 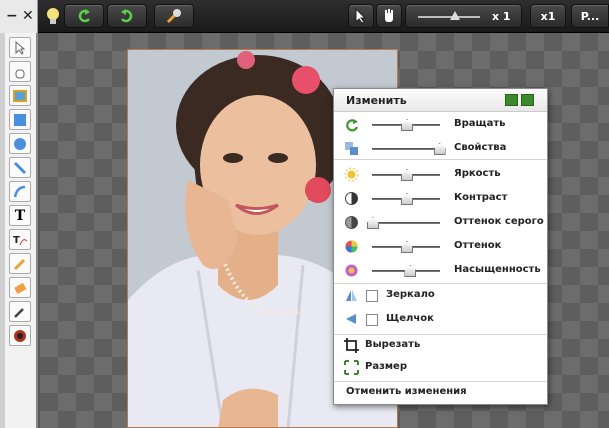 What do you see at coordinates (478, 245) in the screenshot?
I see `slider-label: Оттенок` at bounding box center [478, 245].